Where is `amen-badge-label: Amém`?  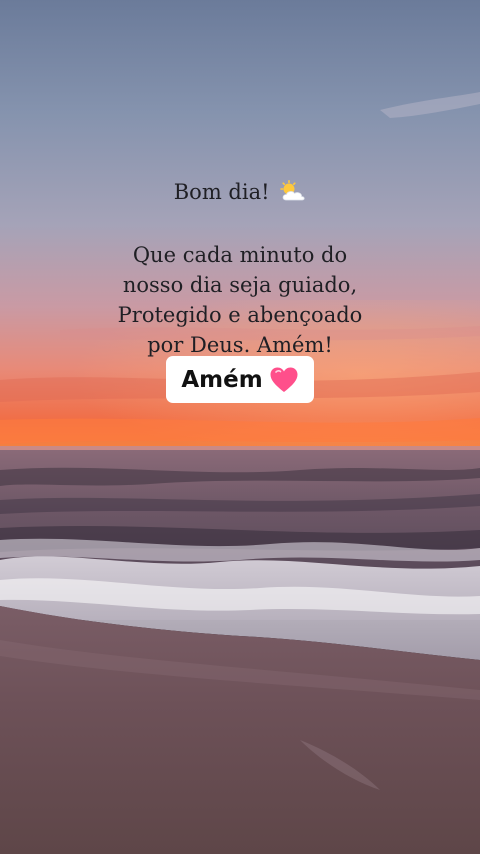
amen-badge-label: Amém is located at coordinates (222, 379).